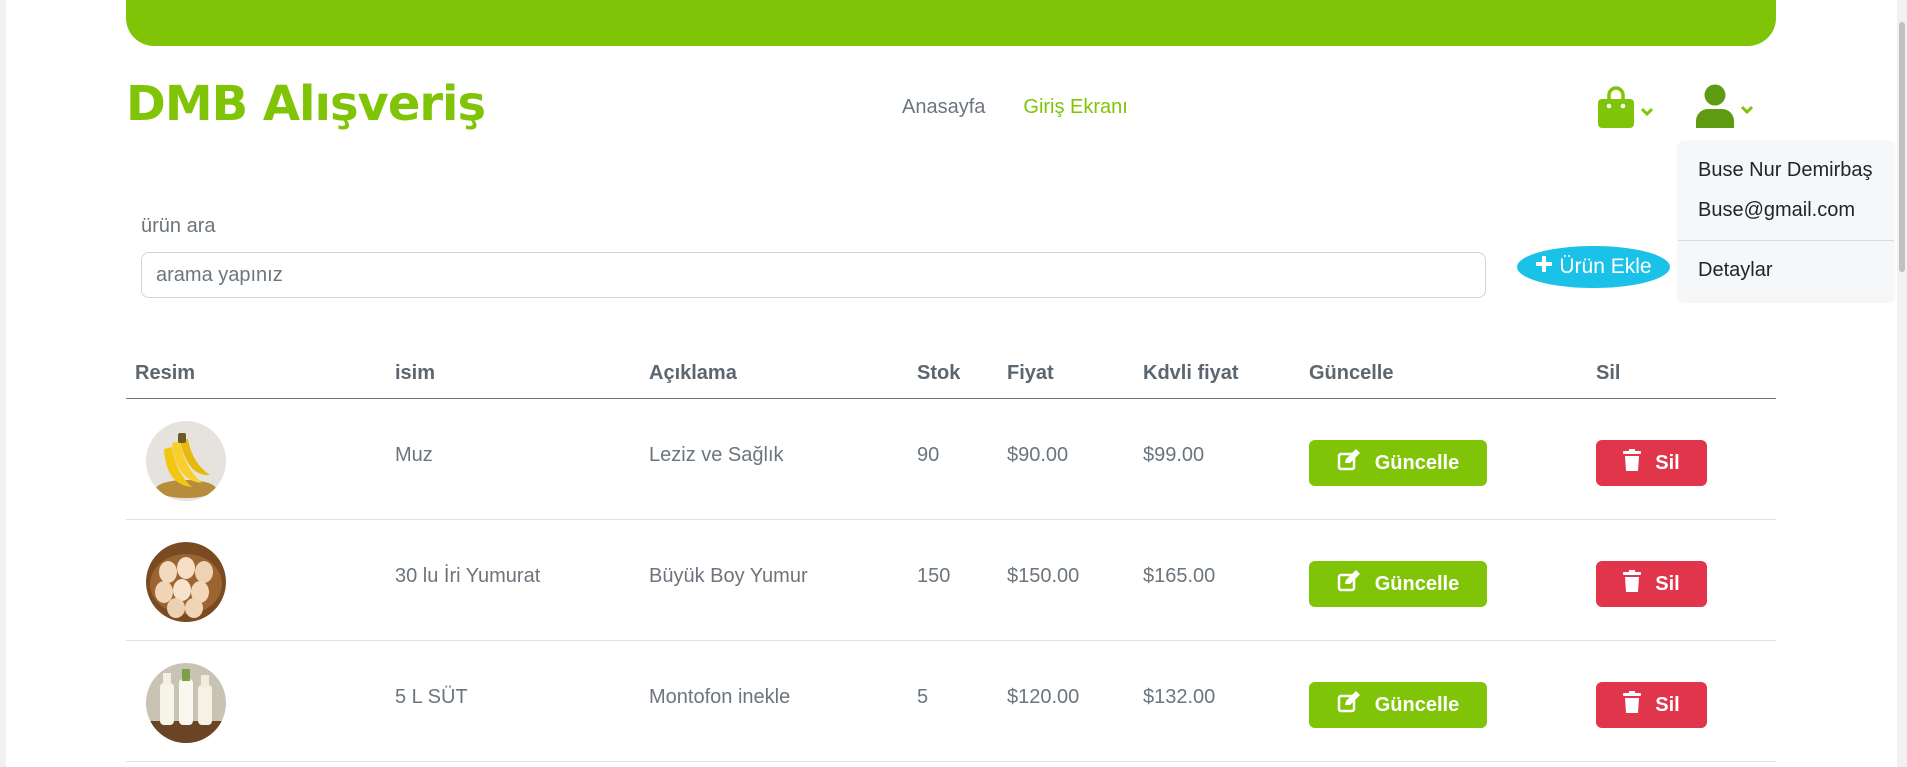  What do you see at coordinates (813, 275) in the screenshot?
I see `search-input` at bounding box center [813, 275].